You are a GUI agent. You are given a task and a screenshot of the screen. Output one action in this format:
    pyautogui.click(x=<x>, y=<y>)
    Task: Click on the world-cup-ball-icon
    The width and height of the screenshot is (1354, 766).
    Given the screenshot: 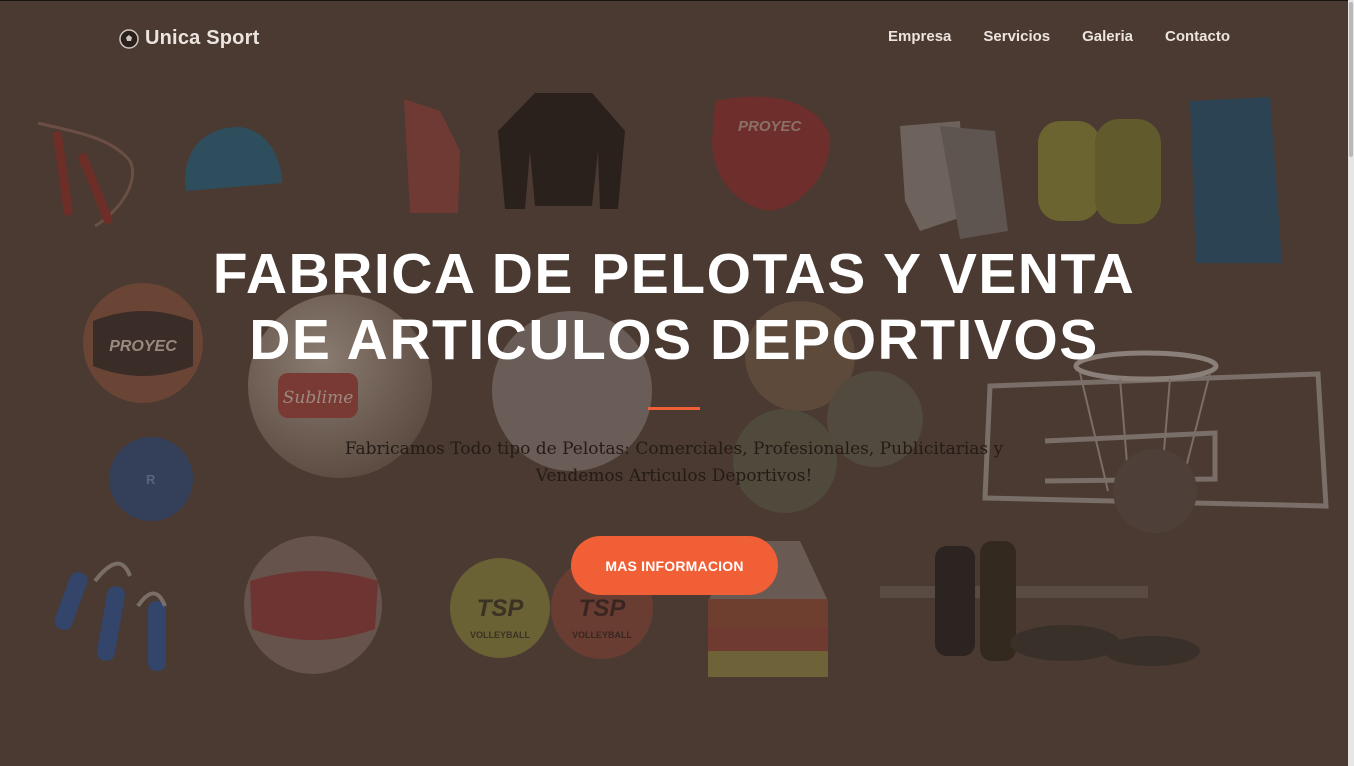 What is the action you would take?
    pyautogui.click(x=313, y=605)
    